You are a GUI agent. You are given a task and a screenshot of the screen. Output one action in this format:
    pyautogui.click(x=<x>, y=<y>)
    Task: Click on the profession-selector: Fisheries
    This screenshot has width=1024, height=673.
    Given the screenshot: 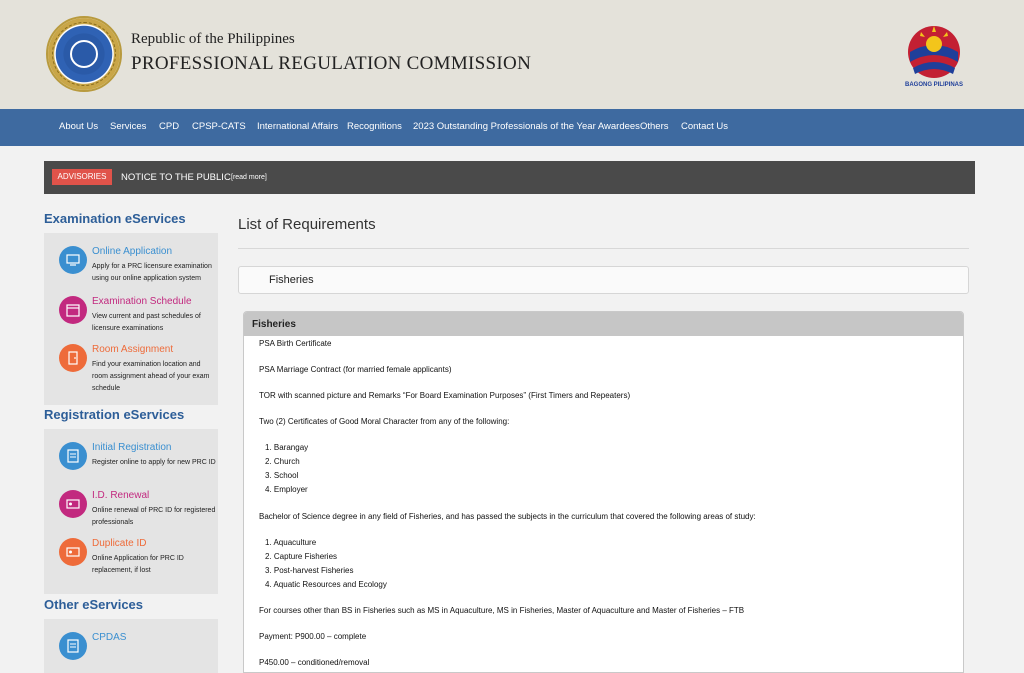 What is the action you would take?
    pyautogui.click(x=603, y=280)
    